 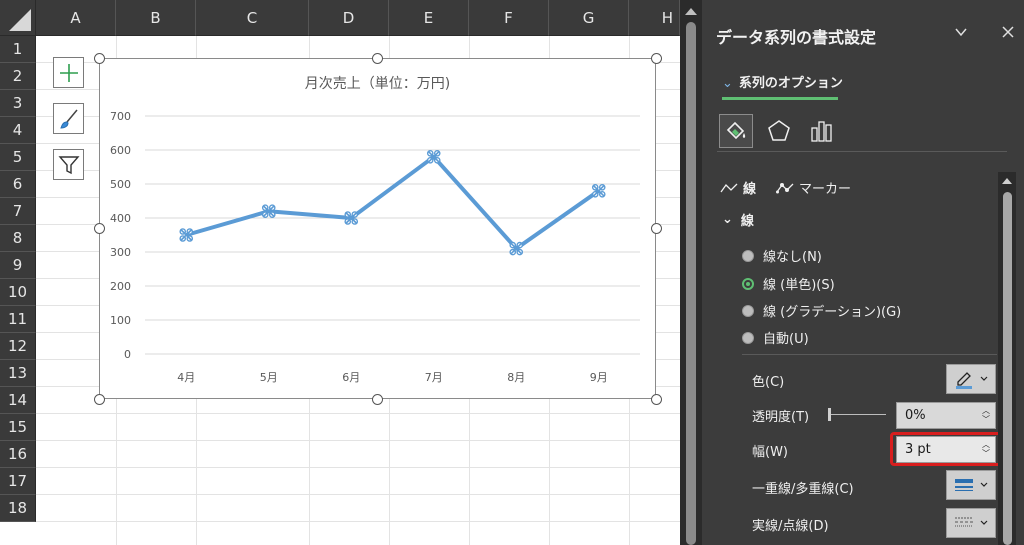 I want to click on effects-button, so click(x=779, y=131).